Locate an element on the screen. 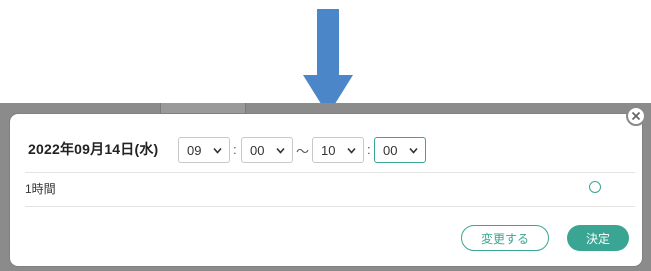 This screenshot has width=651, height=271. end-hour-value: 10 is located at coordinates (328, 150).